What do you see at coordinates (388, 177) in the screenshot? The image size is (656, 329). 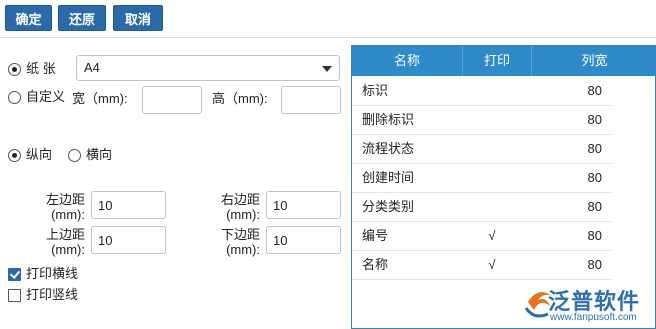 I see `row-name: 创建时间` at bounding box center [388, 177].